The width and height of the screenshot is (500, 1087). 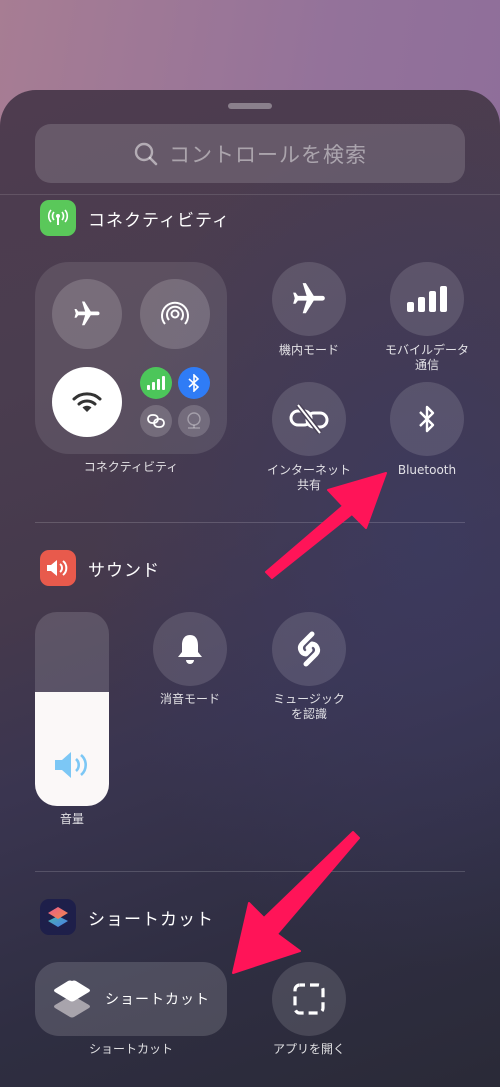 I want to click on wifi-icon, so click(x=87, y=402).